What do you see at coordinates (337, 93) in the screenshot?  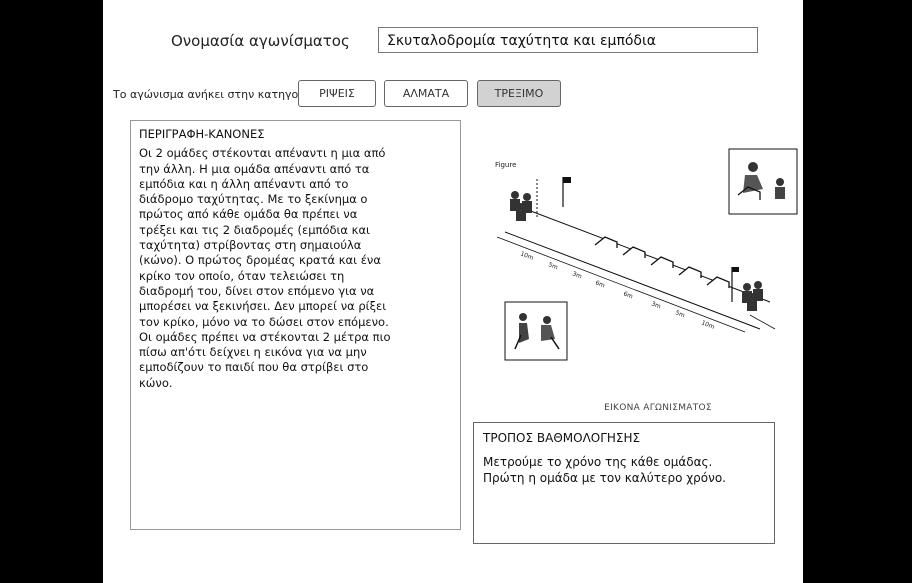 I see `category-button-throws: ΡΙΨΕΙΣ` at bounding box center [337, 93].